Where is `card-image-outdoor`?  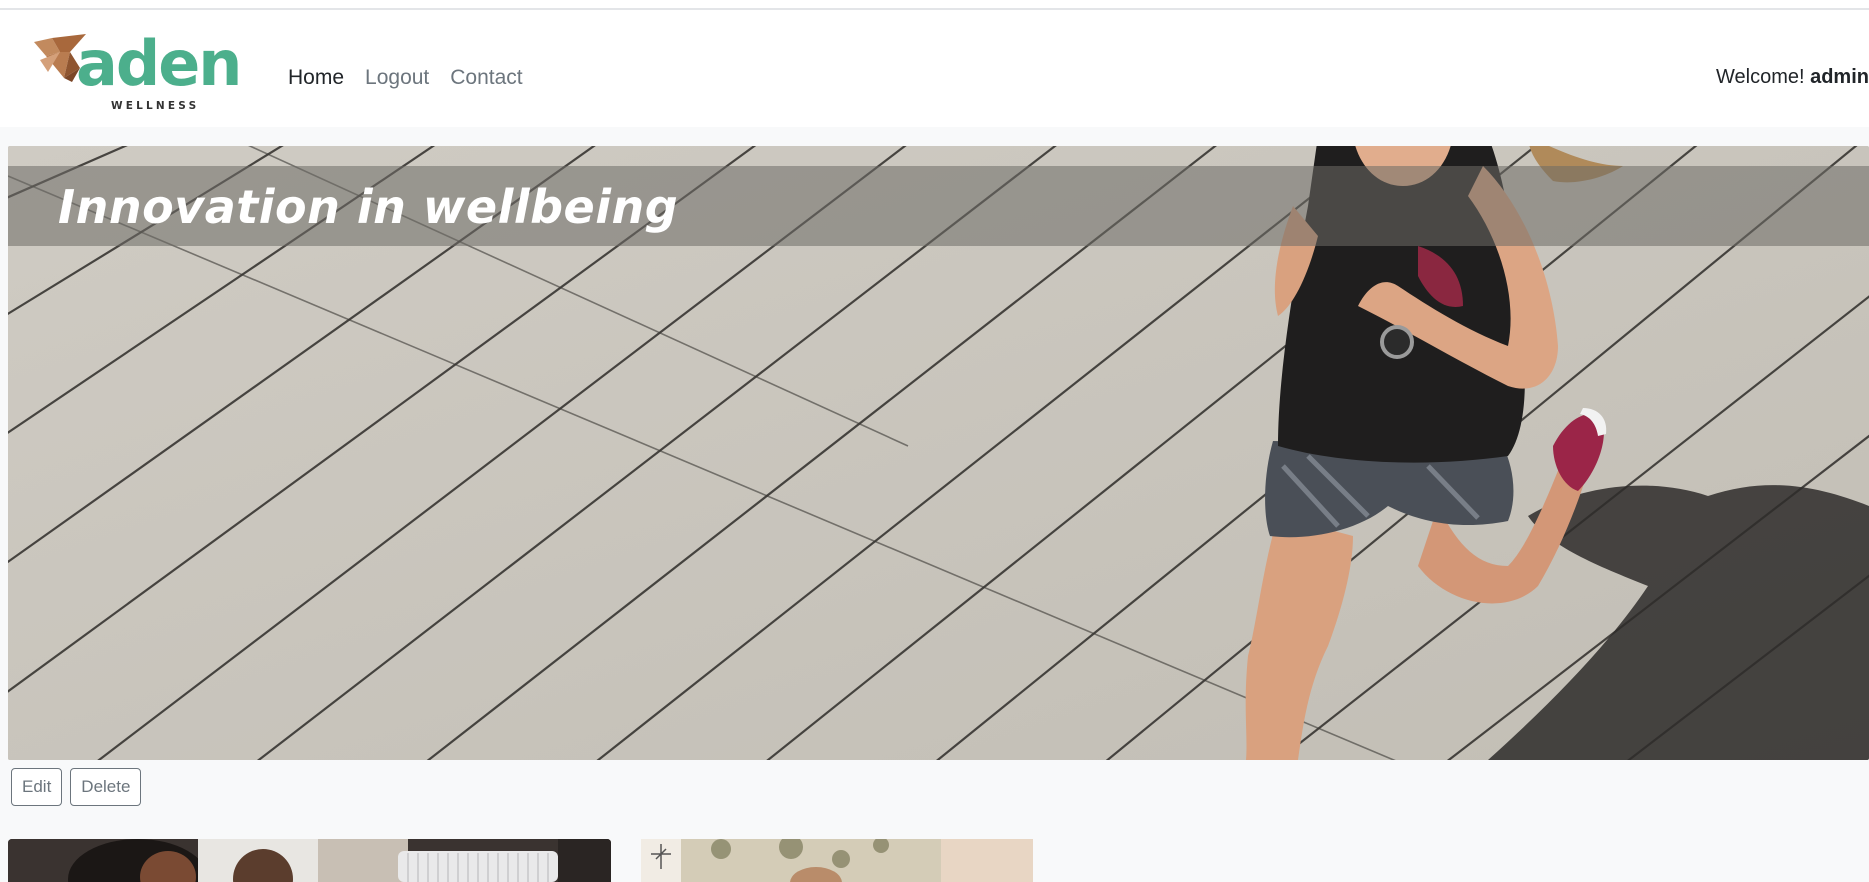 card-image-outdoor is located at coordinates (837, 860).